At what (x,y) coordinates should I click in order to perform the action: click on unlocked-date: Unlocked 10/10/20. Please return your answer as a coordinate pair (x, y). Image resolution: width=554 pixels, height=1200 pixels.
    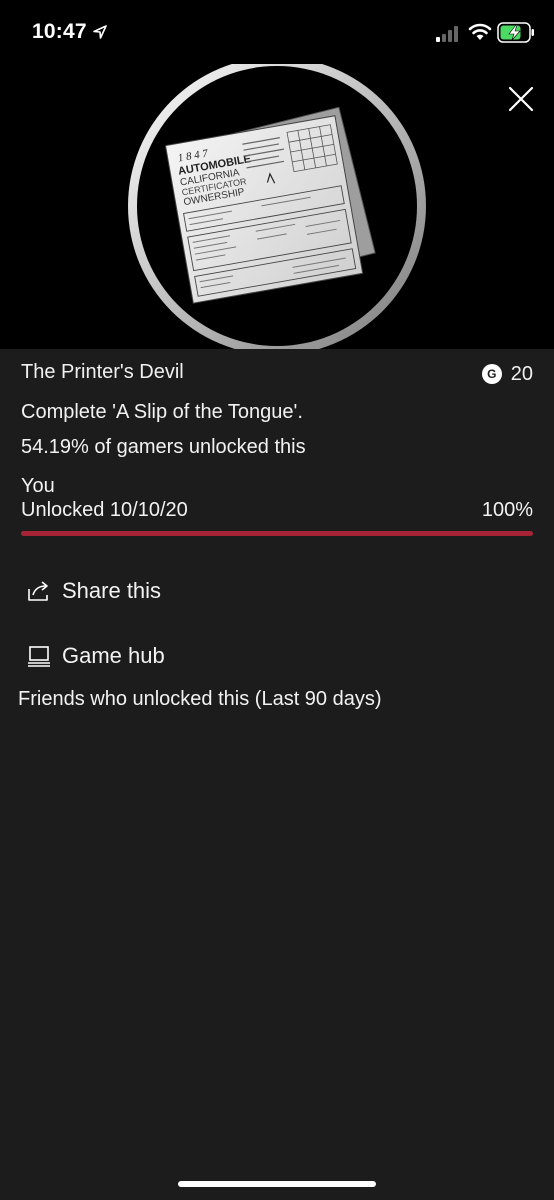
    Looking at the image, I should click on (104, 510).